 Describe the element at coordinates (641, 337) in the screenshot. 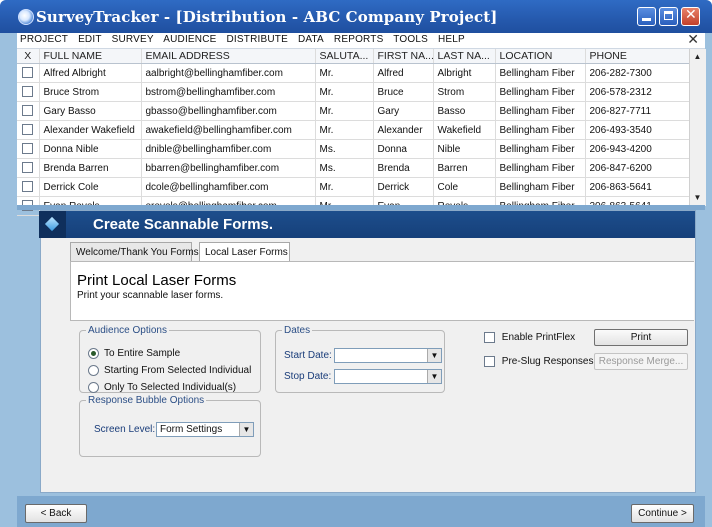

I see `print-button: Print` at that location.